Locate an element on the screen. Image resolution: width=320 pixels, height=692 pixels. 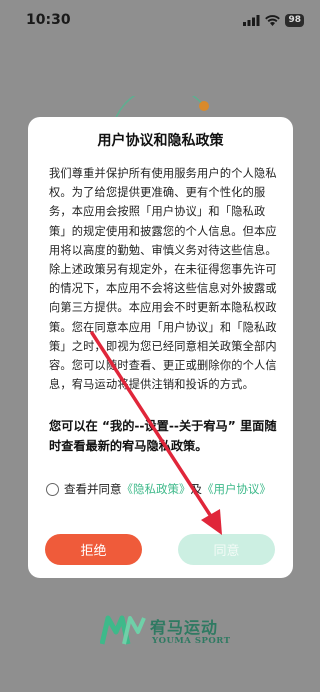
accept-button: 同意 is located at coordinates (226, 549).